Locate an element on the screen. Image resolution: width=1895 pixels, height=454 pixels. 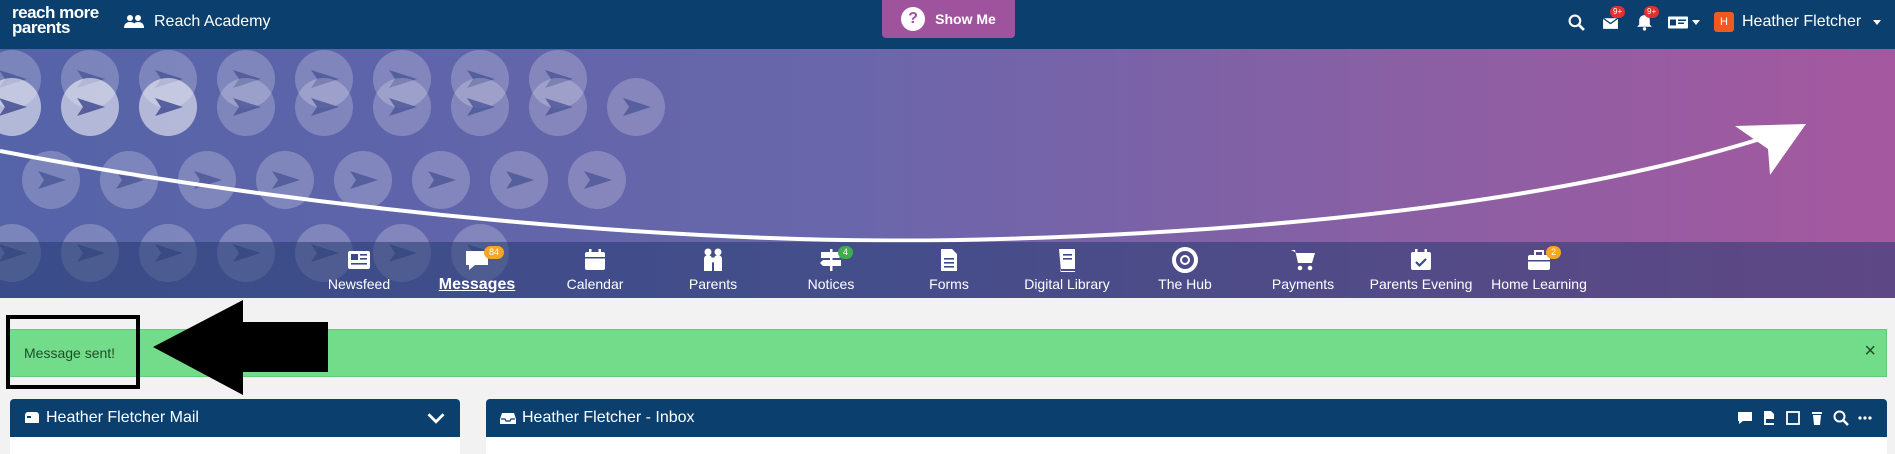
inbox-panel: Heather Fletcher - Inbox is located at coordinates (1186, 426).